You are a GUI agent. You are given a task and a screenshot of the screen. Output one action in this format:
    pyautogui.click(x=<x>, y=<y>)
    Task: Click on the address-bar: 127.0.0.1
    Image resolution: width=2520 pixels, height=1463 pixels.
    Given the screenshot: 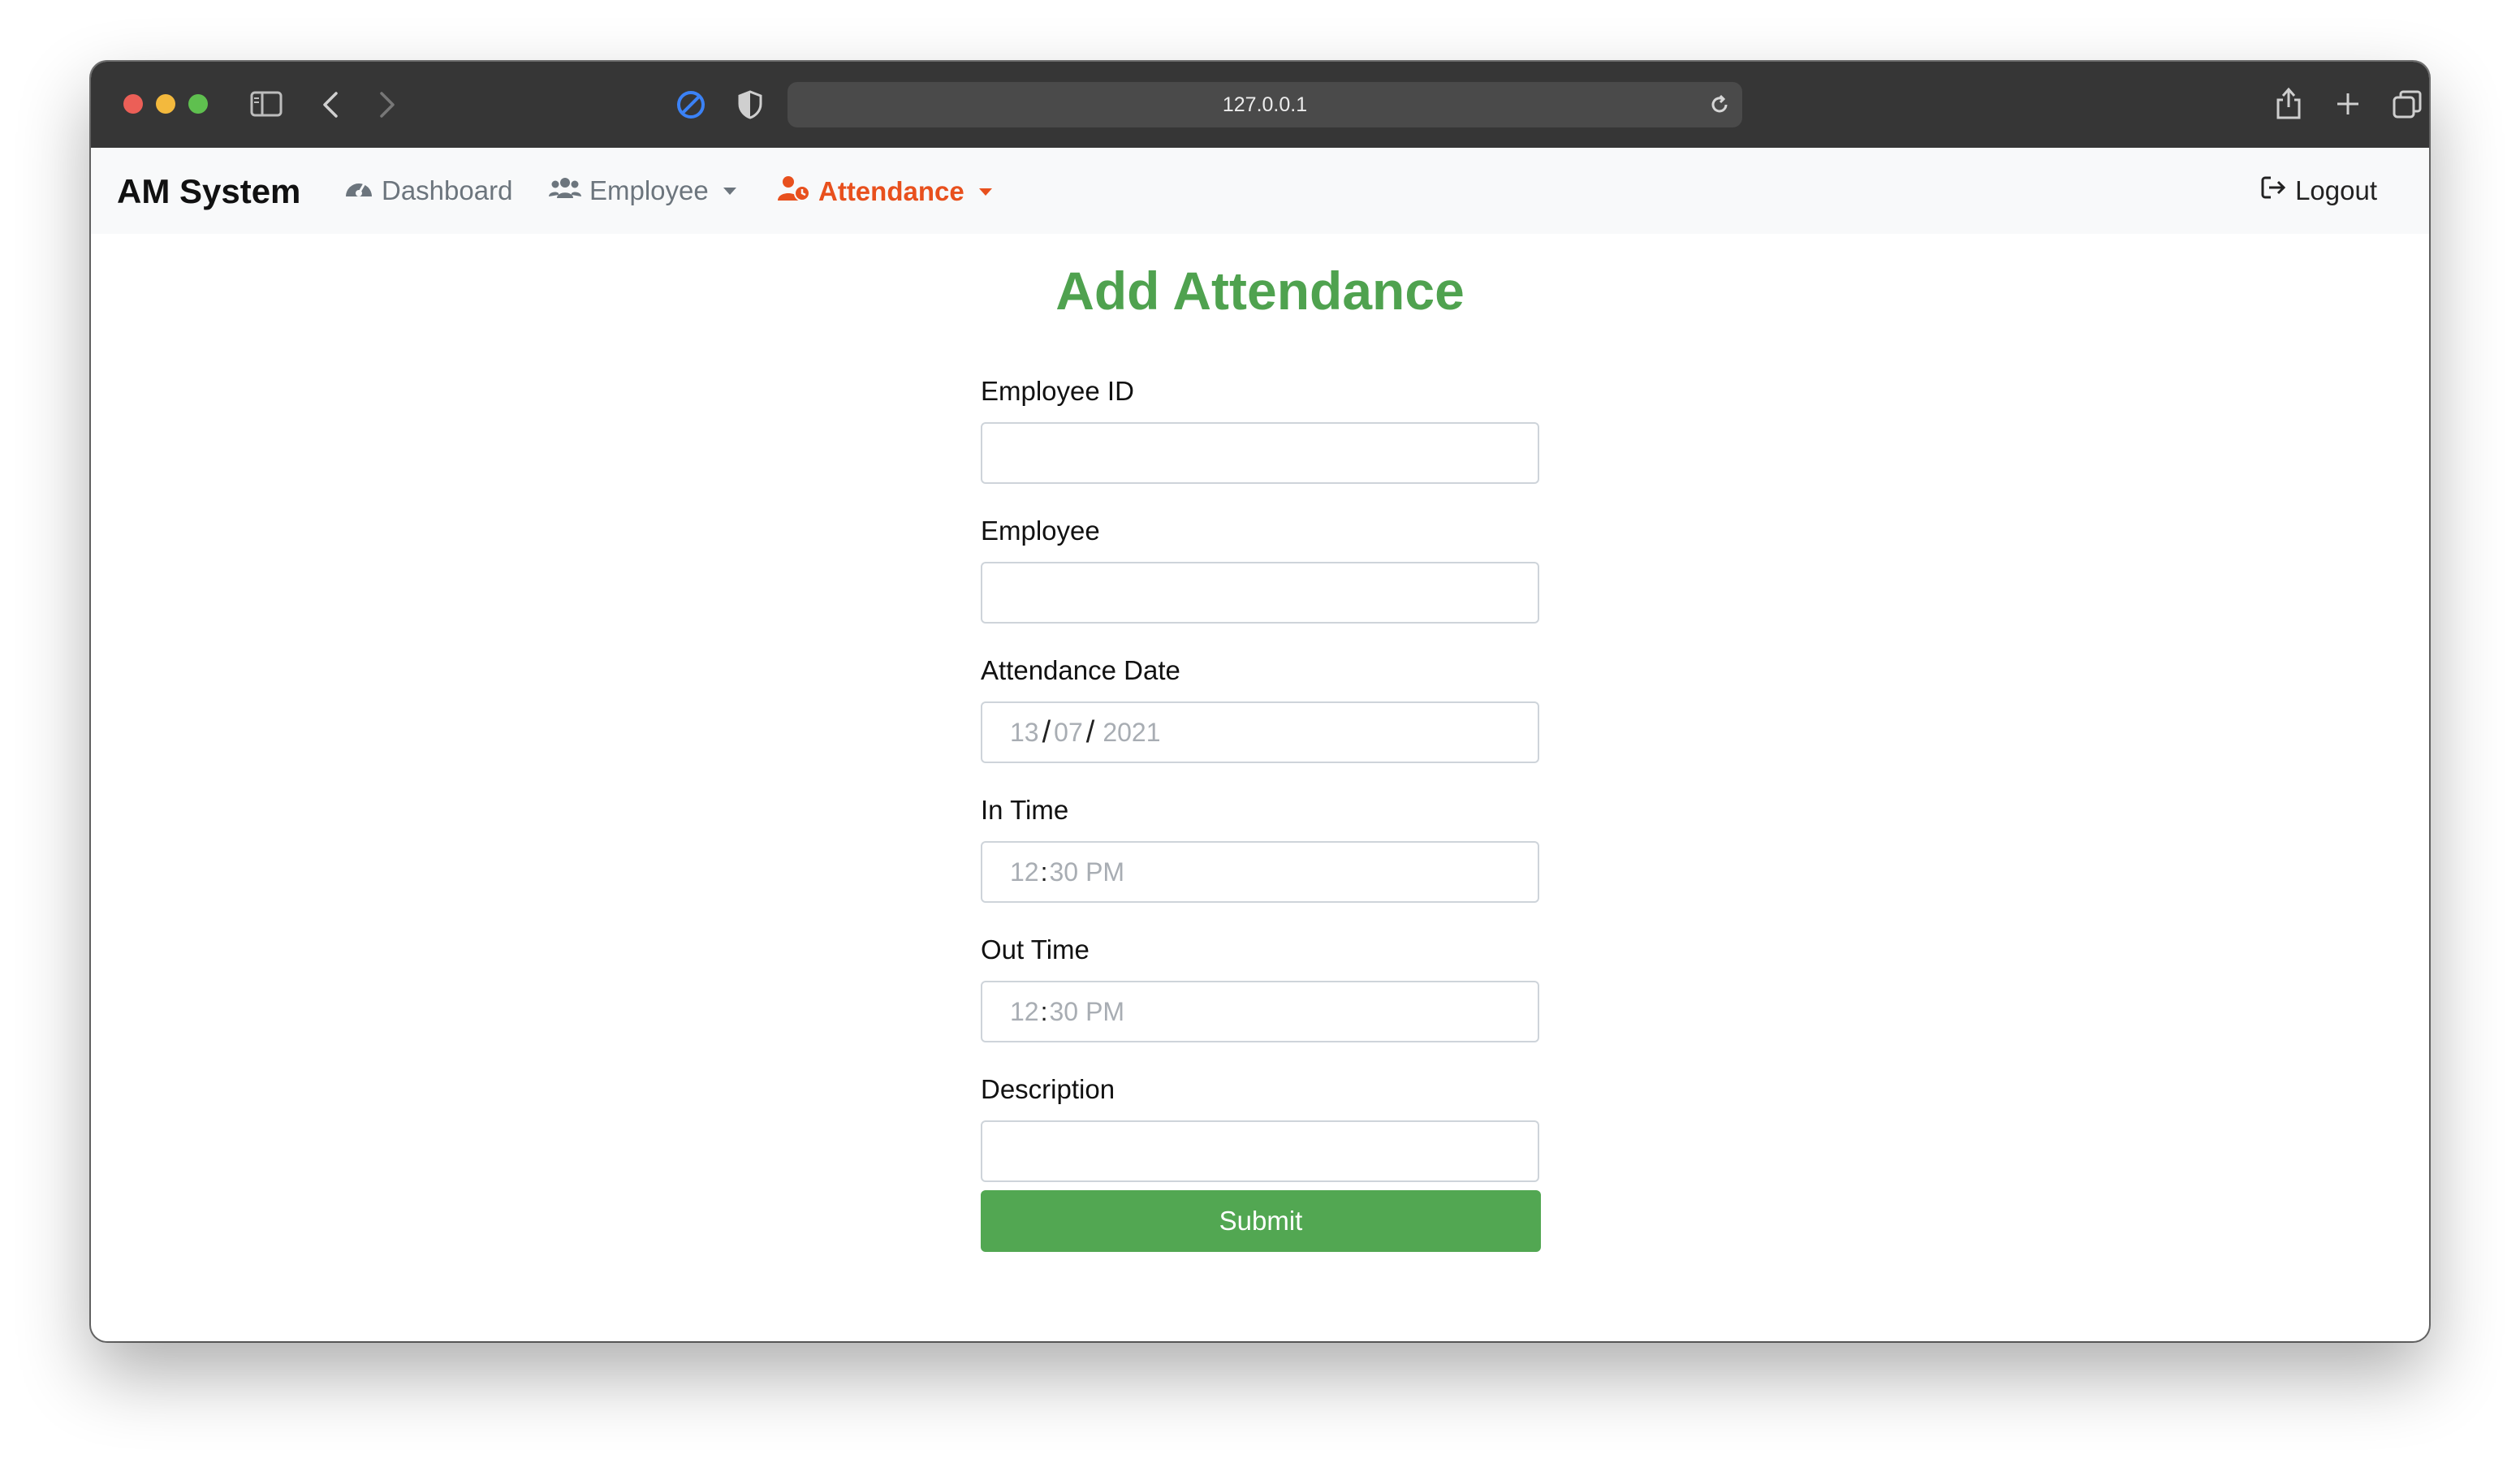 What is the action you would take?
    pyautogui.click(x=1265, y=105)
    